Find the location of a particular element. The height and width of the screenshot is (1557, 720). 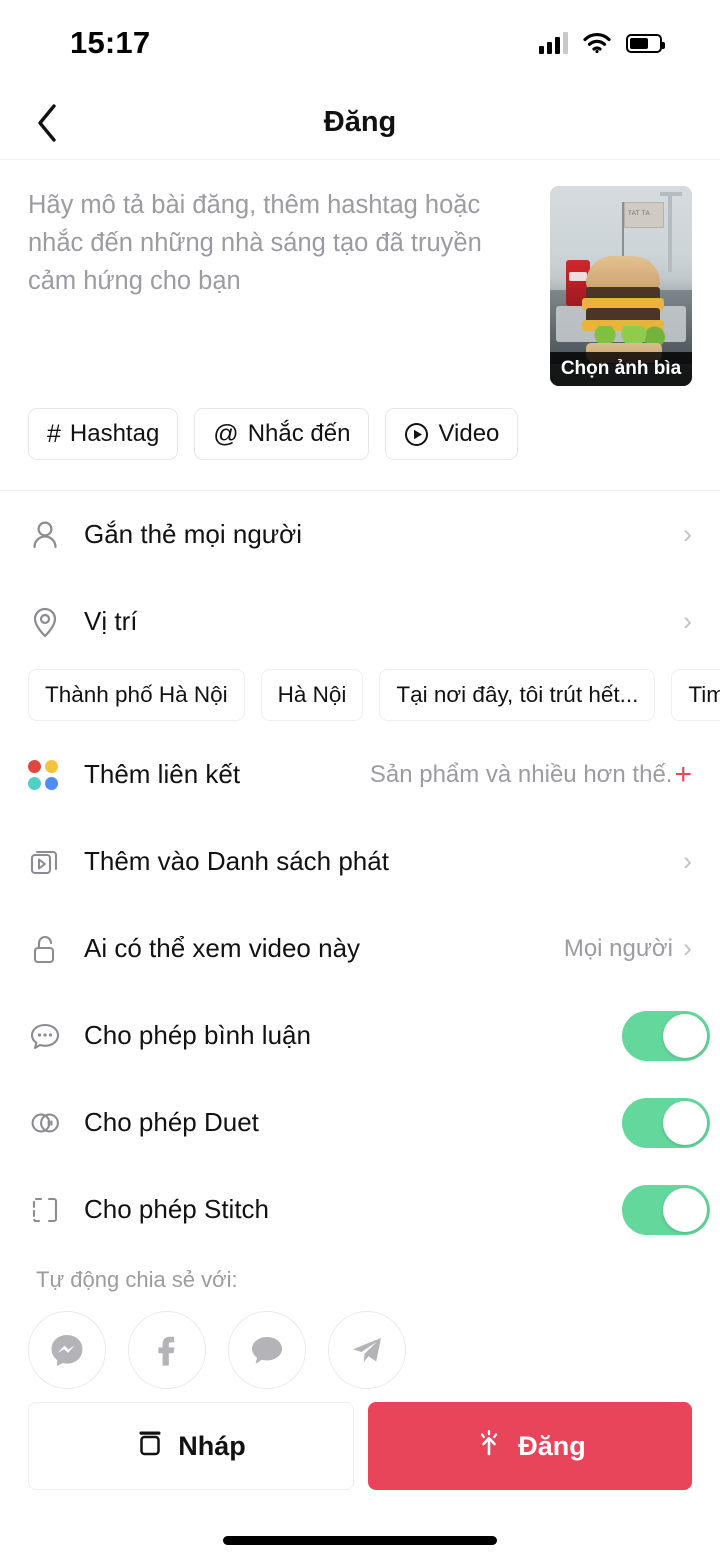

hashtag-chip: # Hashtag is located at coordinates (103, 434).